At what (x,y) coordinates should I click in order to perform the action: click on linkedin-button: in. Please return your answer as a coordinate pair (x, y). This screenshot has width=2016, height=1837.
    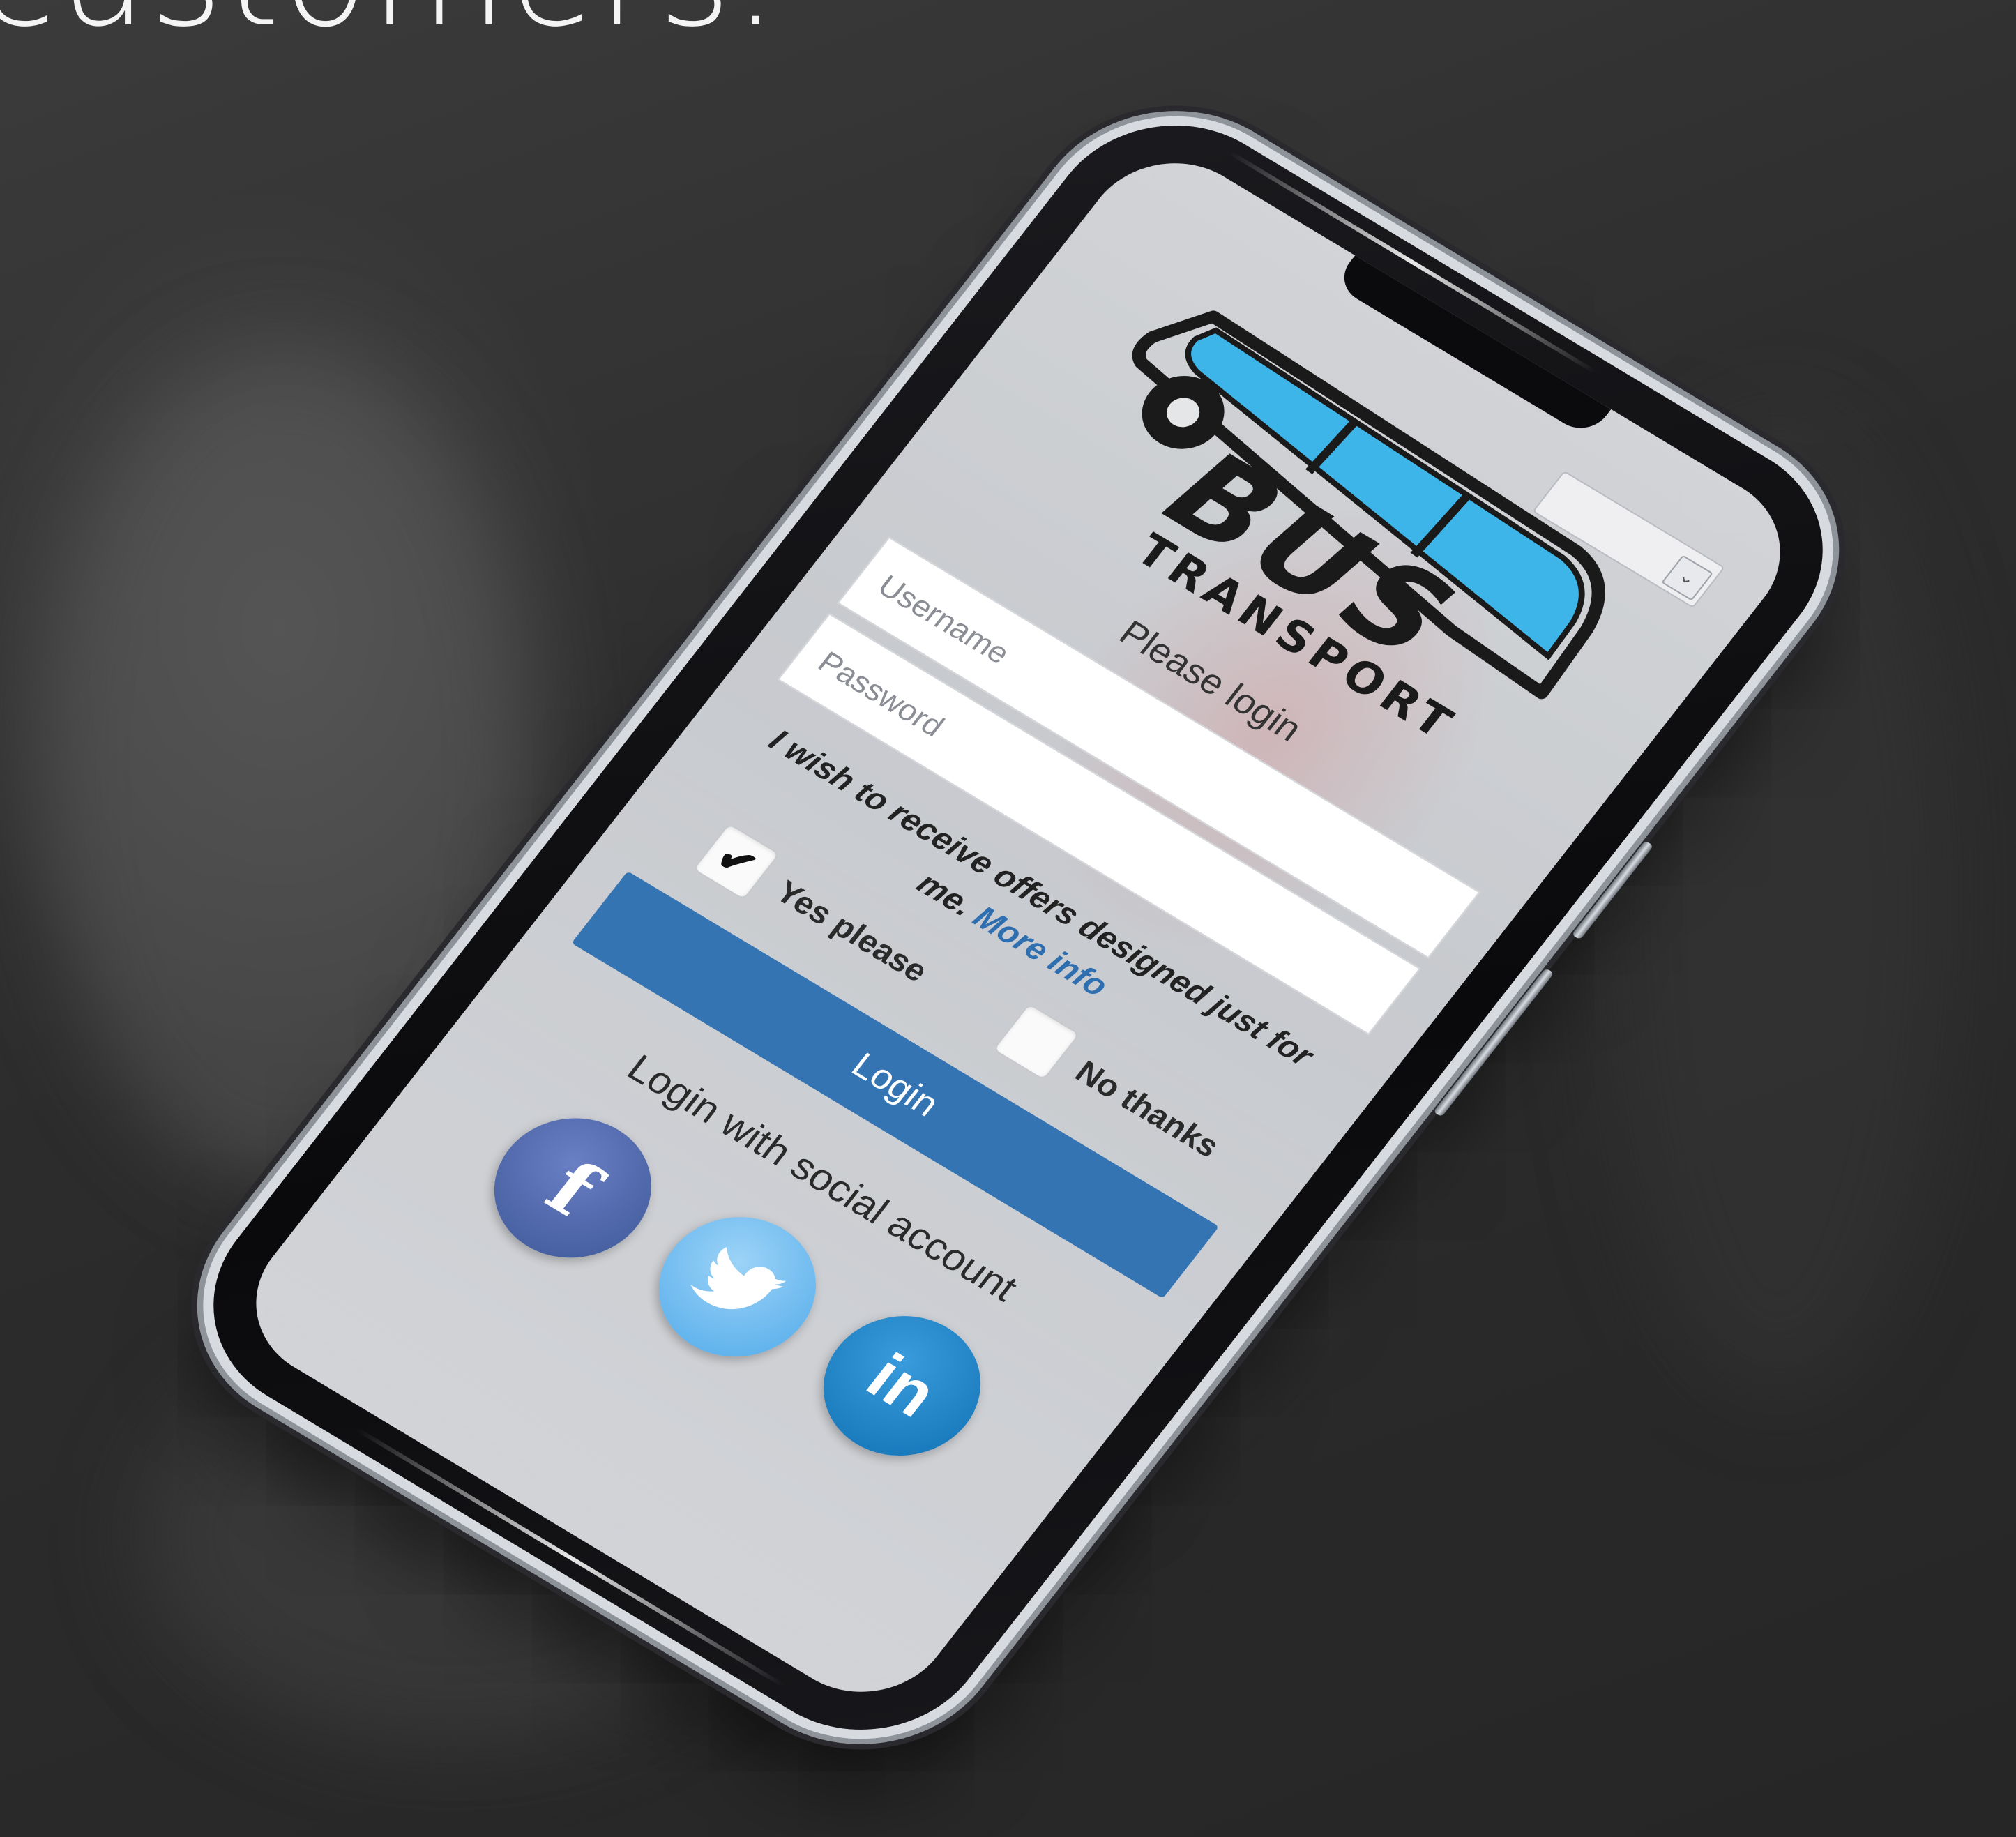
    Looking at the image, I should click on (902, 1386).